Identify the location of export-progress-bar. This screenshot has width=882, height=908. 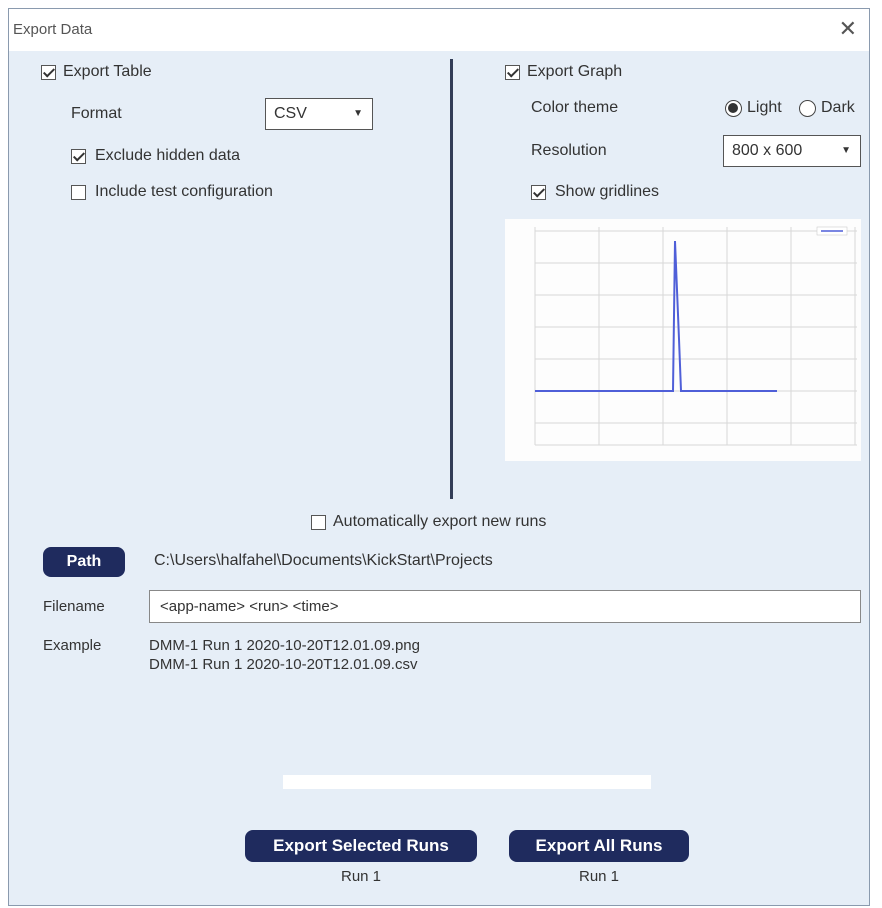
(467, 782).